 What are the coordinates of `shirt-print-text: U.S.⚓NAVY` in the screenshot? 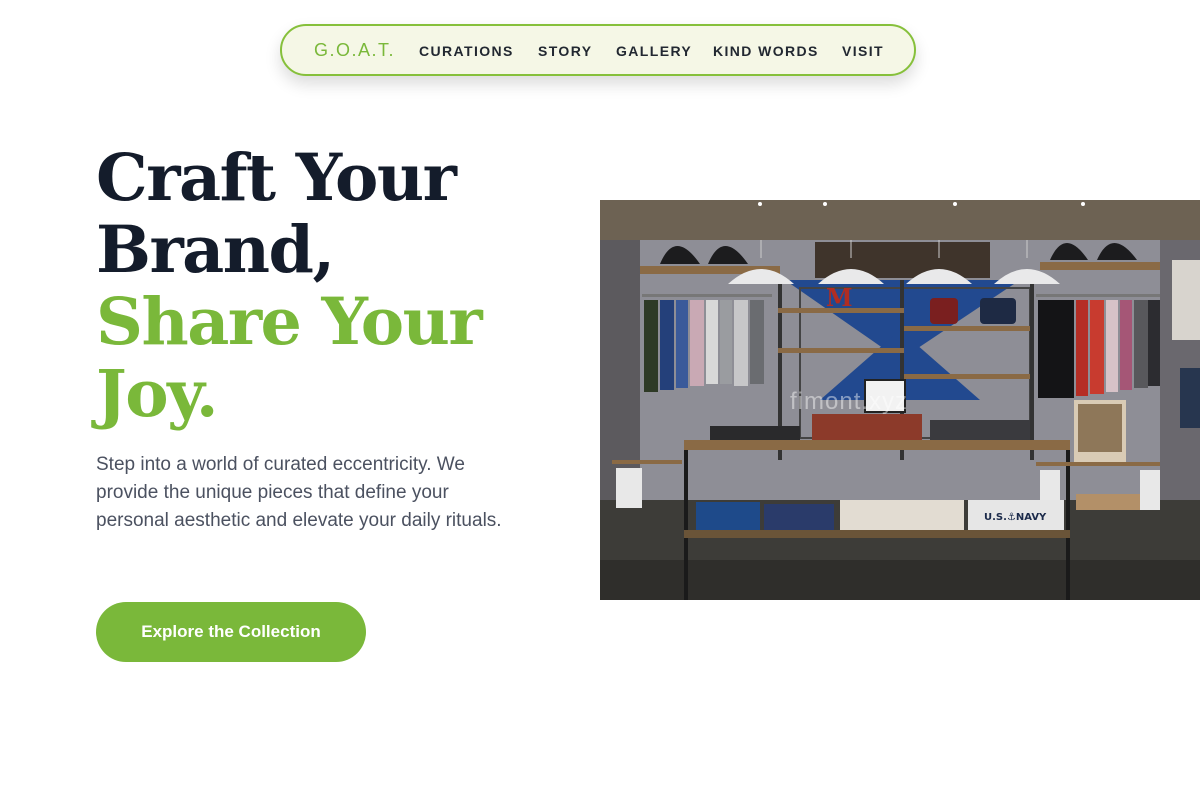 It's located at (1015, 517).